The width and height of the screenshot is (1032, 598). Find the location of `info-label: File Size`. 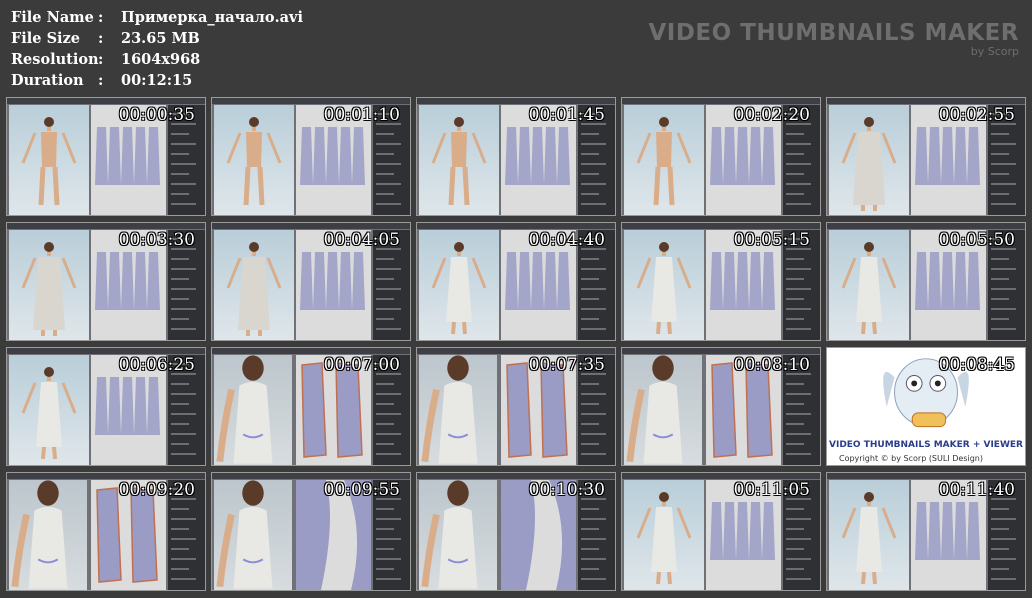

info-label: File Size is located at coordinates (46, 38).